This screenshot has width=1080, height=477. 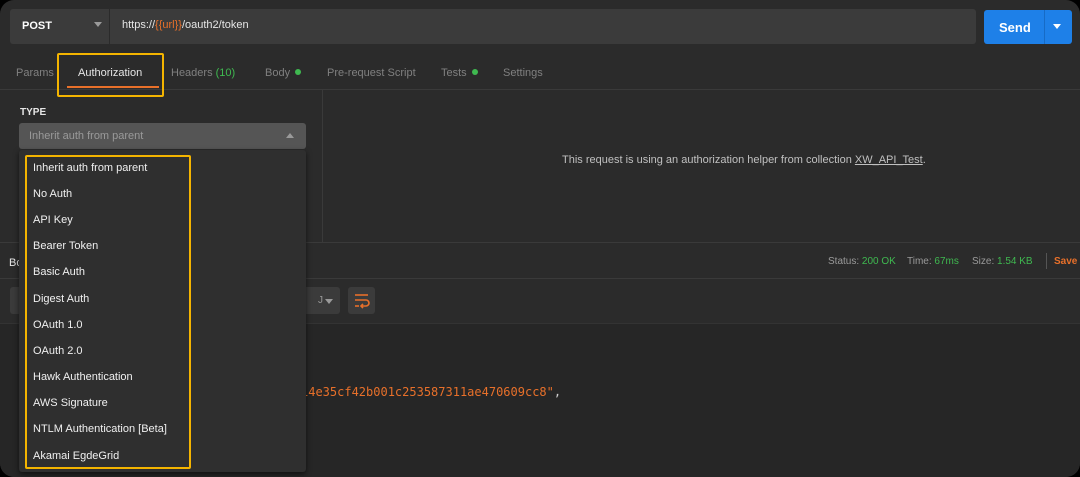 I want to click on wrap-lines-icon, so click(x=362, y=301).